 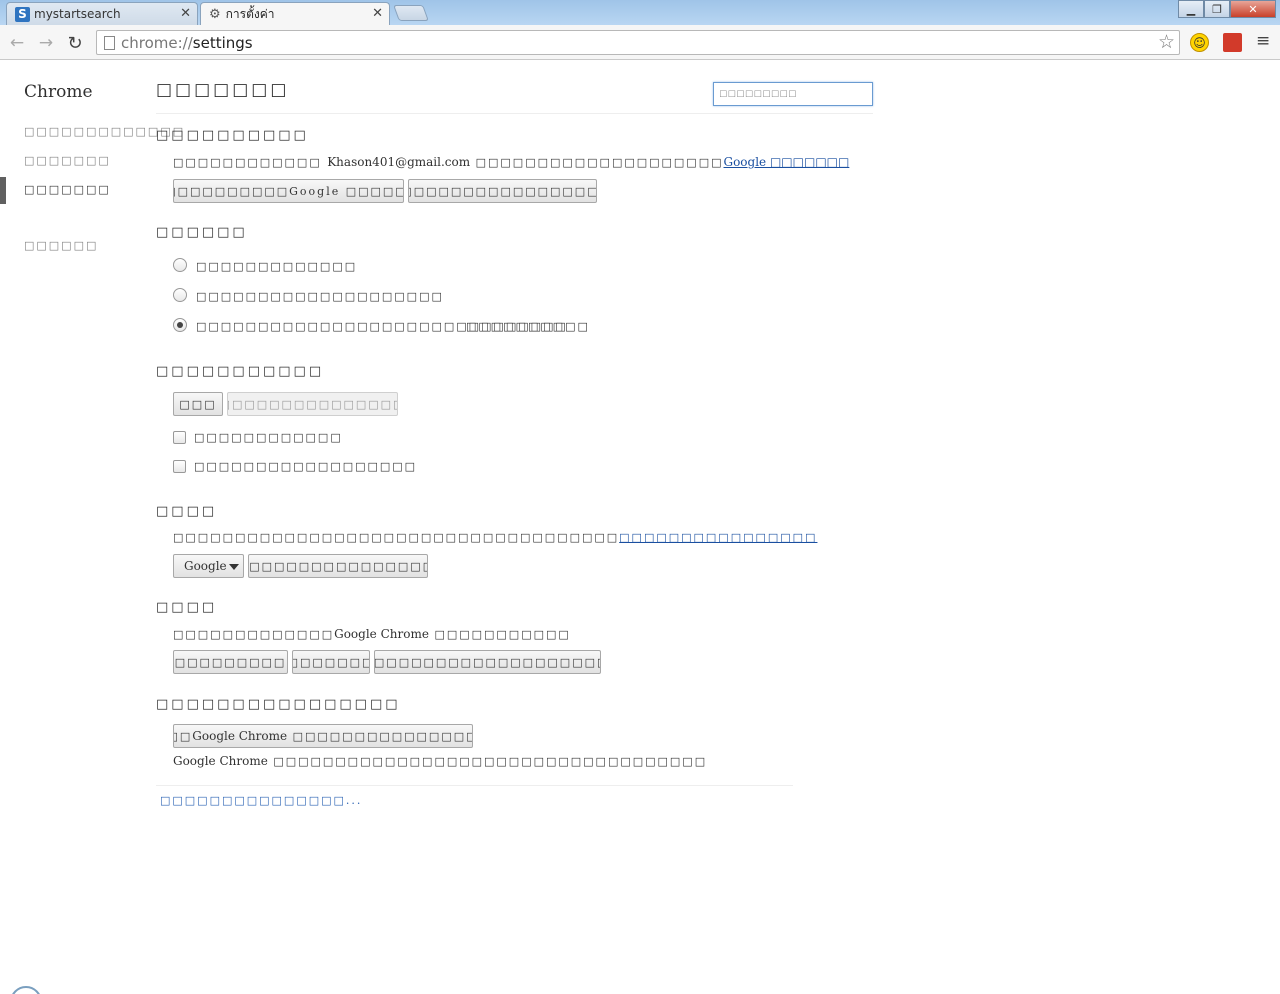 I want to click on default-browser-section-title: □□□□□□□□□□□□□□□□, so click(x=278, y=704).